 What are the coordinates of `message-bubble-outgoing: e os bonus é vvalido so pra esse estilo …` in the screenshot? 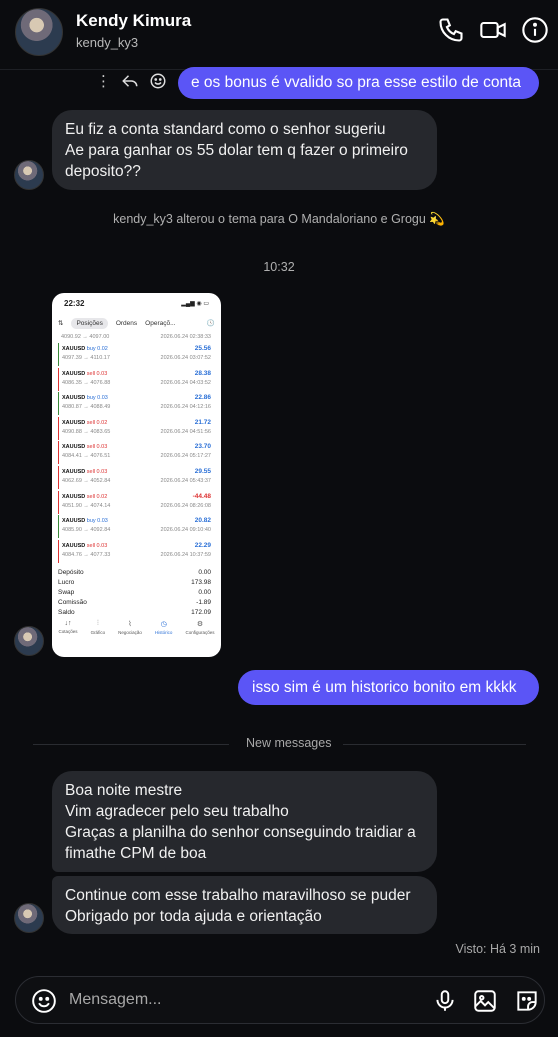 It's located at (358, 83).